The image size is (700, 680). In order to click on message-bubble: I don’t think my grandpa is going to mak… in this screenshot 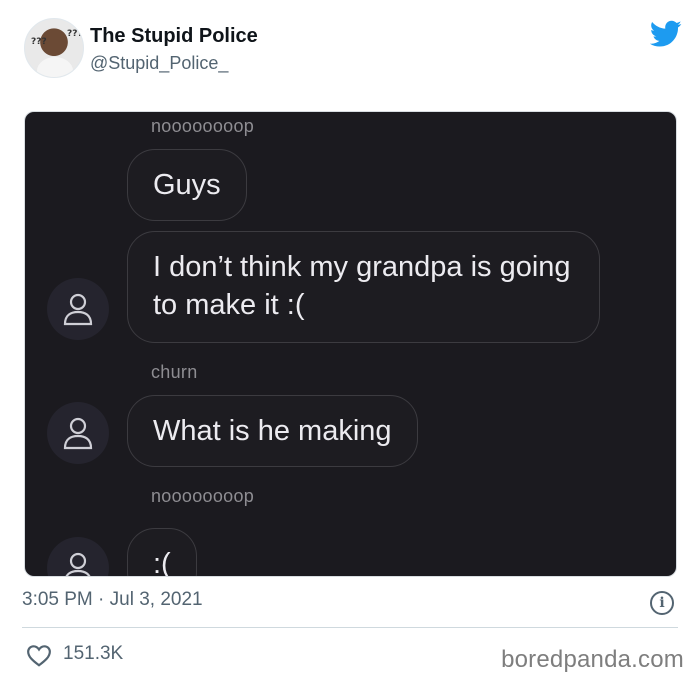, I will do `click(363, 287)`.